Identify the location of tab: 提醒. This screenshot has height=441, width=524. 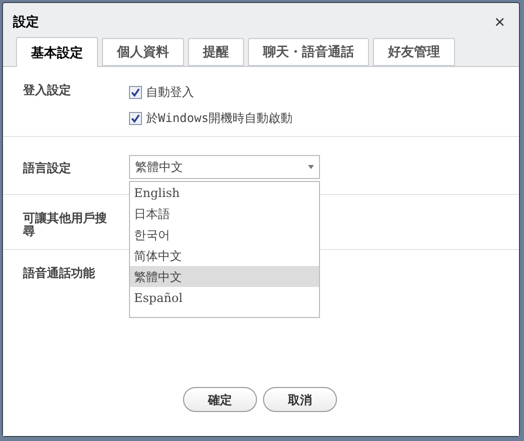
(216, 52).